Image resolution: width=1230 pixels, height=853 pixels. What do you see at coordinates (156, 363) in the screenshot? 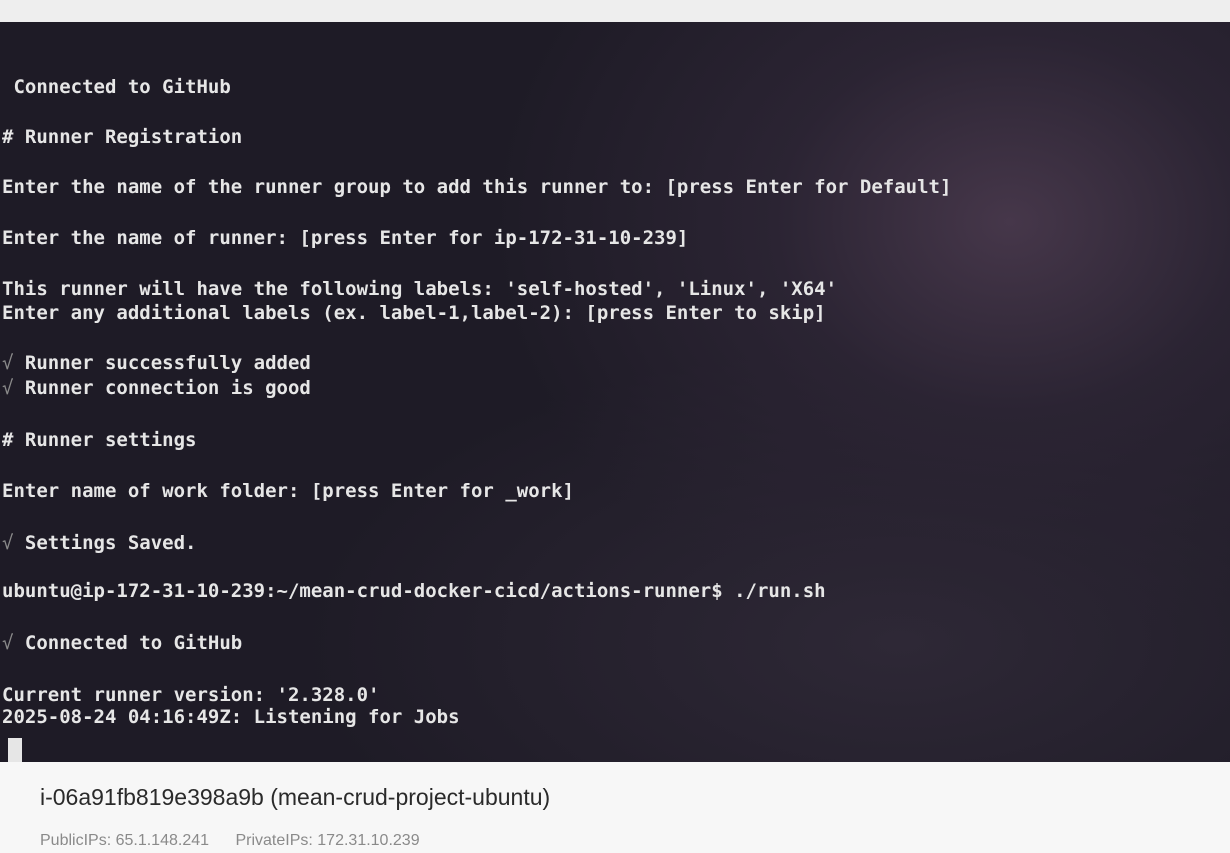
I see `terminal-line: √ Runner successfully added` at bounding box center [156, 363].